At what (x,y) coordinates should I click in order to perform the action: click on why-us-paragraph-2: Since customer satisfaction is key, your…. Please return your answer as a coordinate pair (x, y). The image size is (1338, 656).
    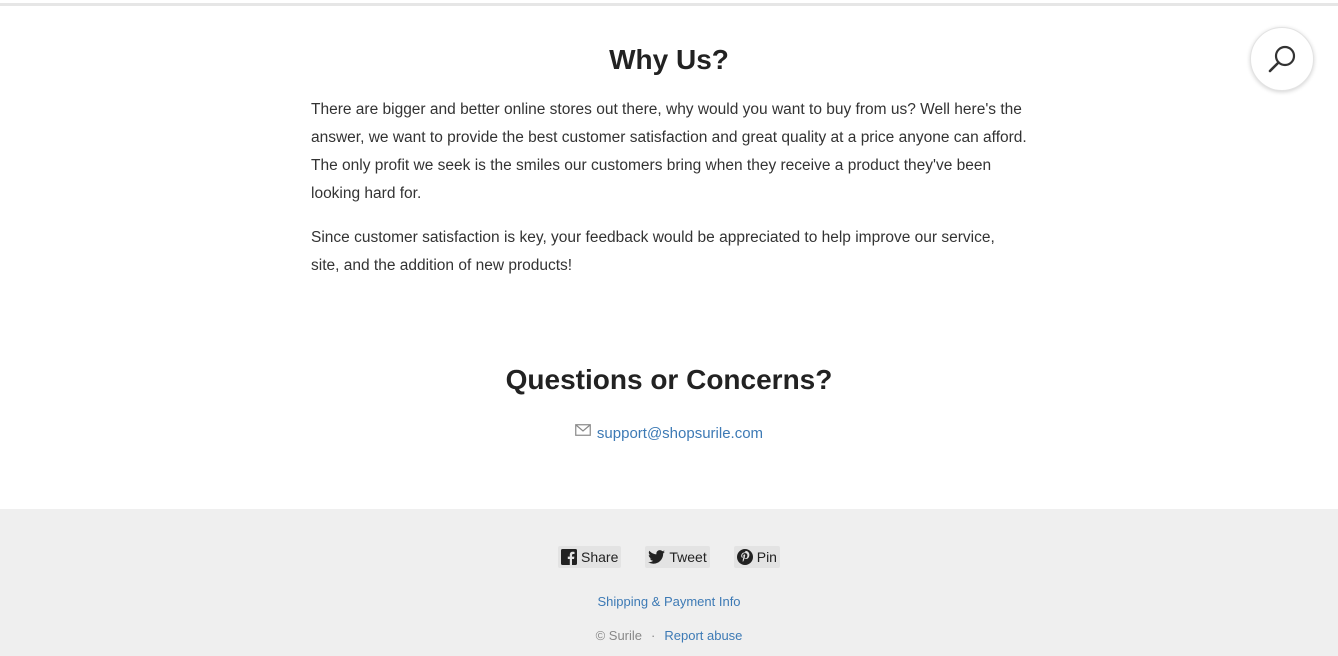
    Looking at the image, I should click on (653, 251).